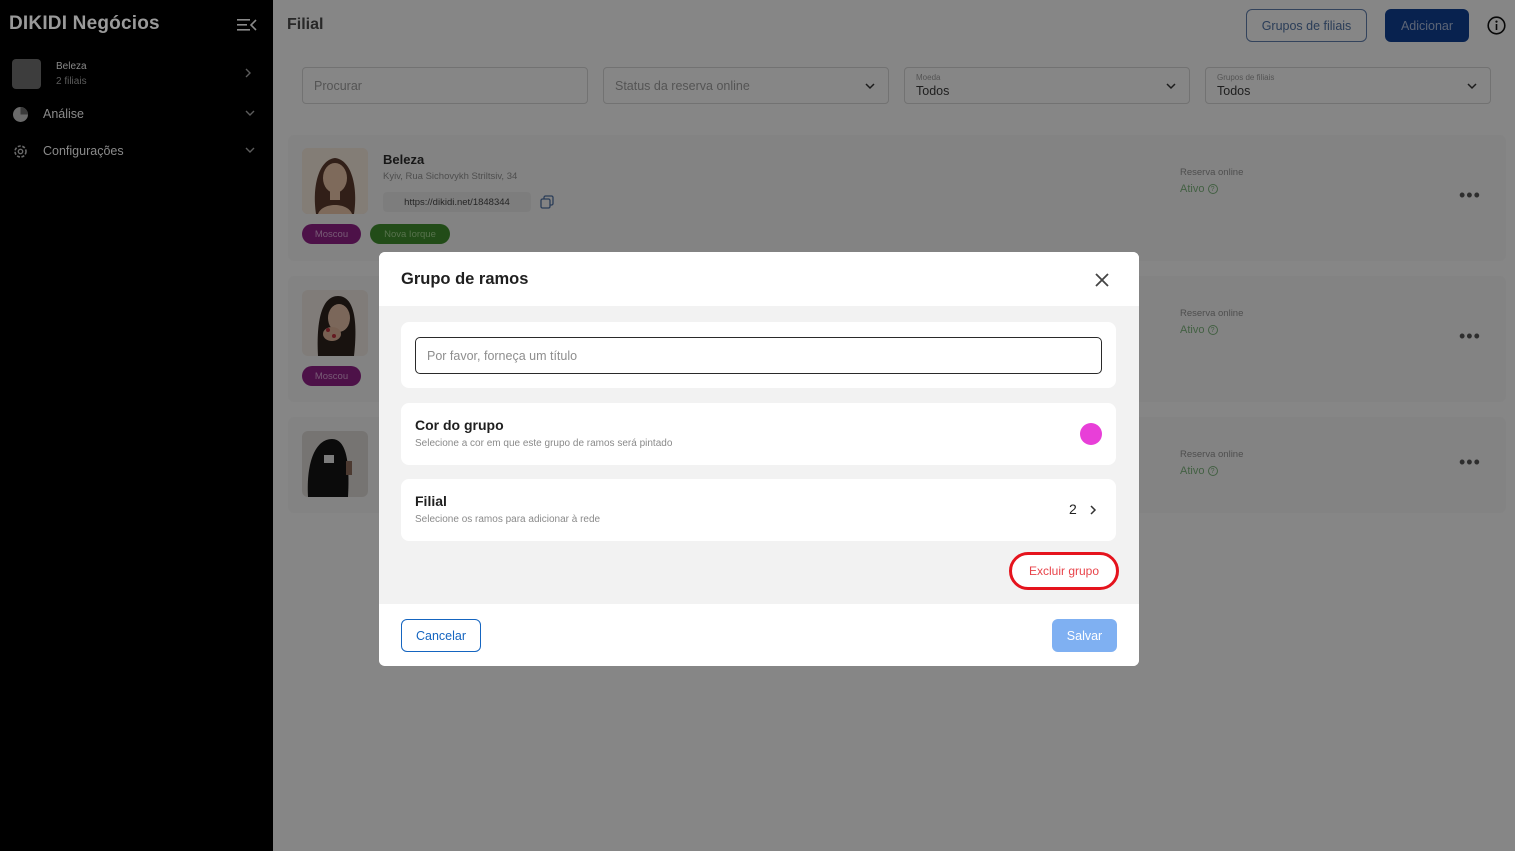  What do you see at coordinates (459, 425) in the screenshot?
I see `group-color-title: Cor do grupo` at bounding box center [459, 425].